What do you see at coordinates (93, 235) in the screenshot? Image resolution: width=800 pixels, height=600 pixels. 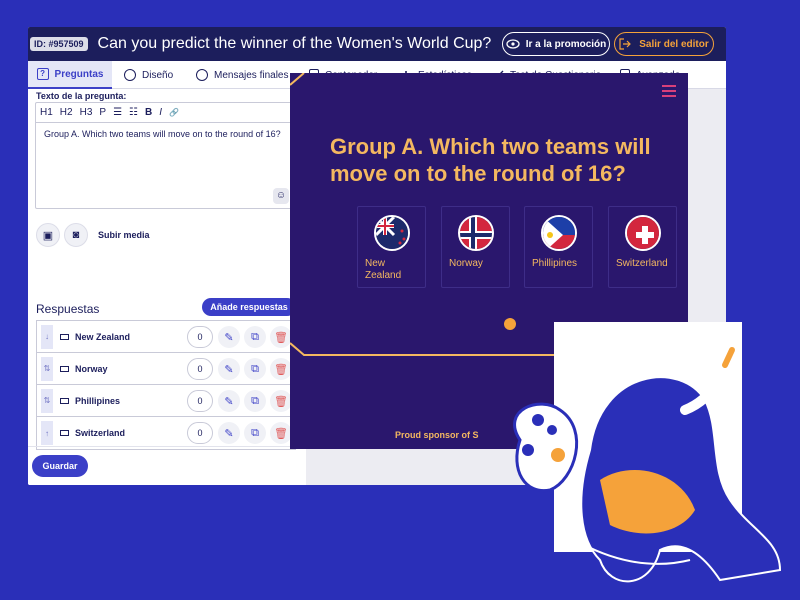 I see `media-upload-row: ▣ ◙ Subir media` at bounding box center [93, 235].